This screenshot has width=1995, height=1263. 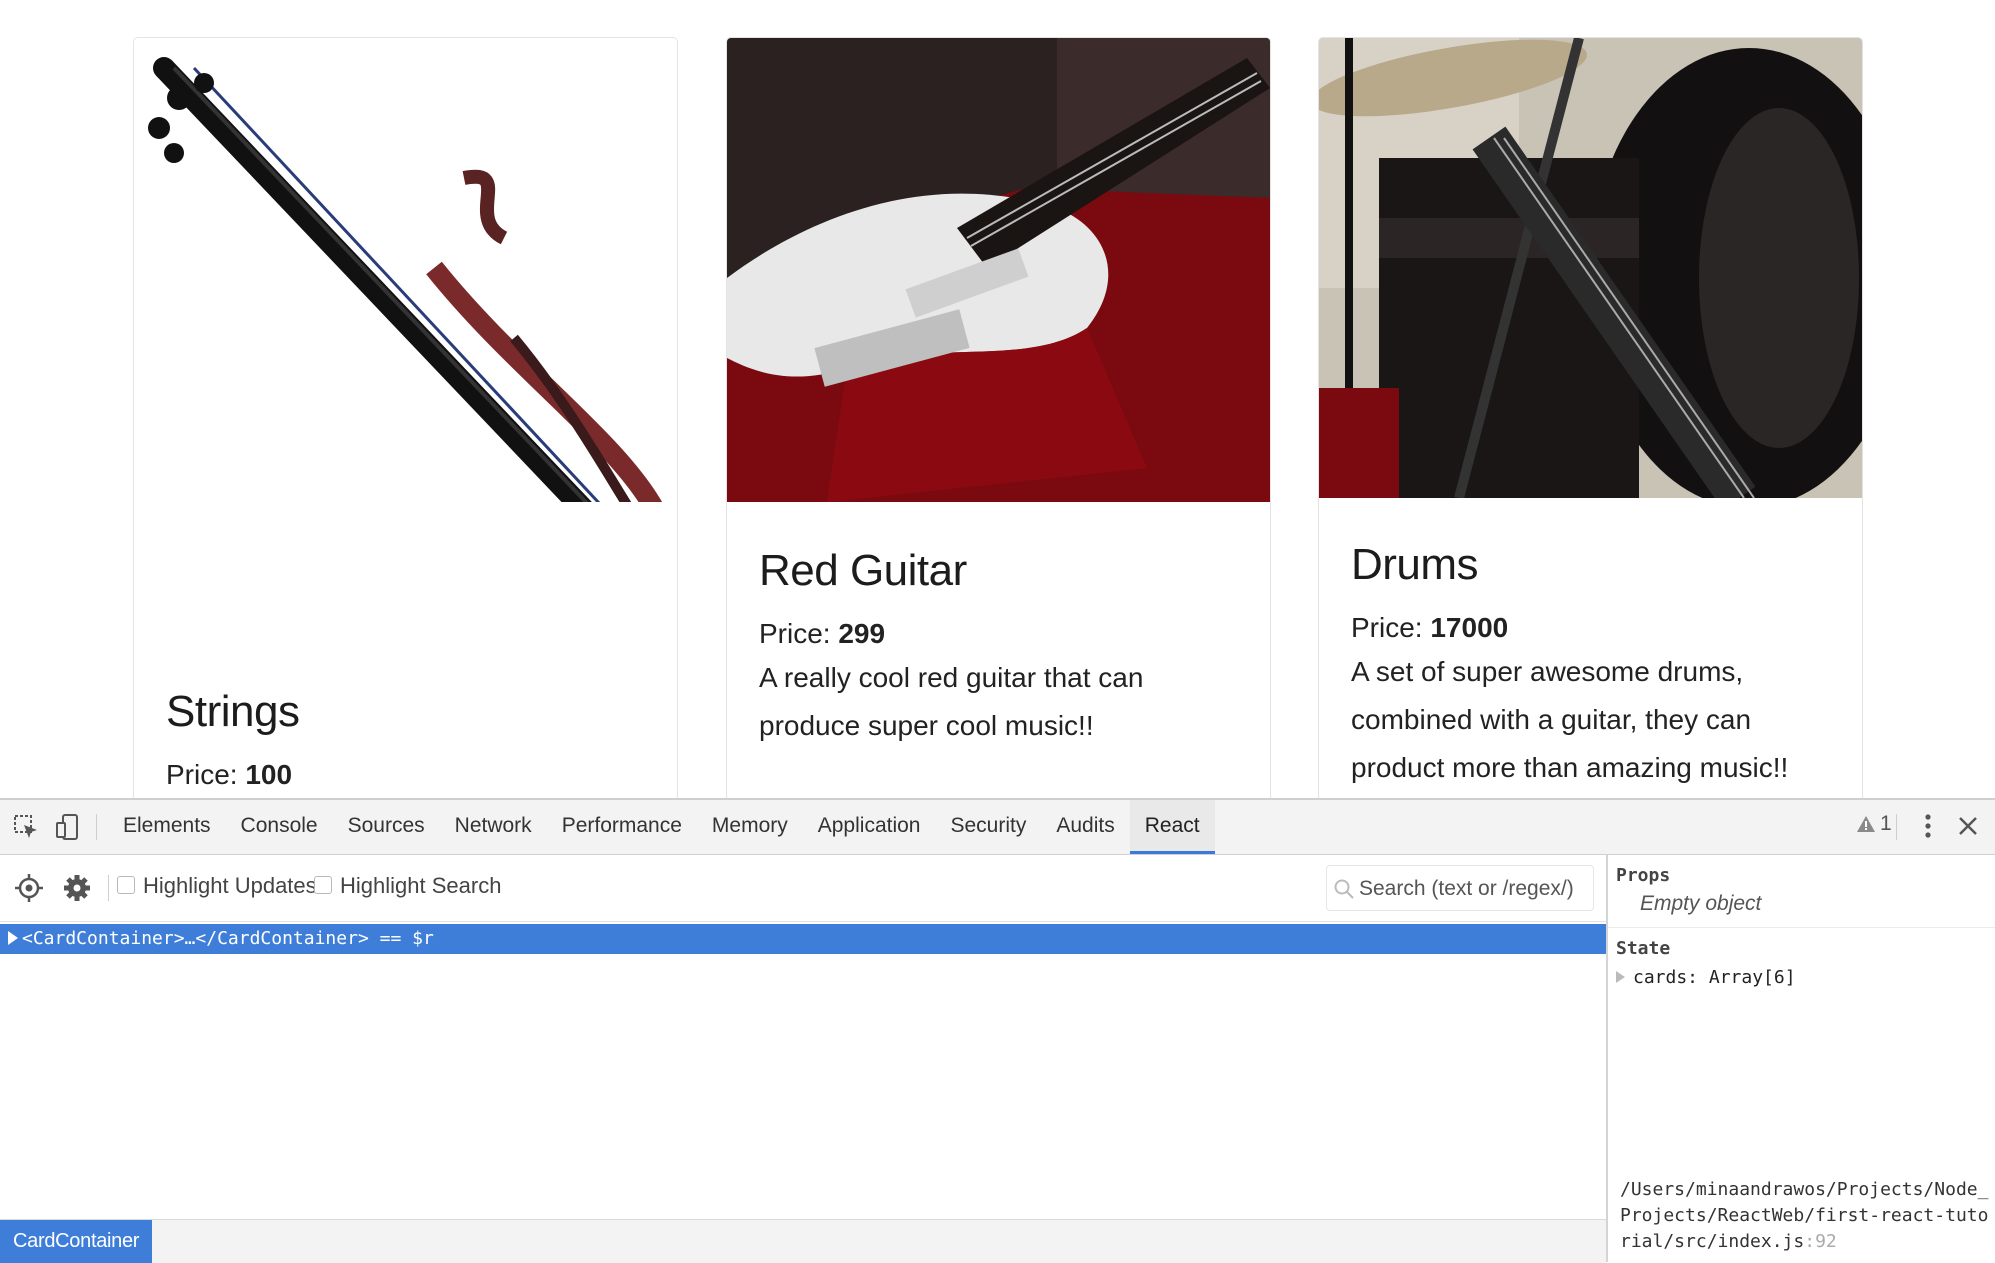 I want to click on card-price: Price: 100, so click(x=406, y=775).